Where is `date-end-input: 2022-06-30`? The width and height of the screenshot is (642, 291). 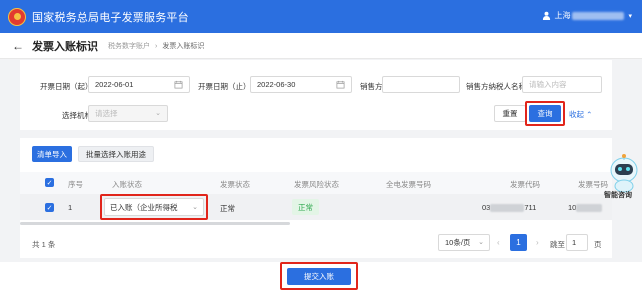 date-end-input: 2022-06-30 is located at coordinates (301, 84).